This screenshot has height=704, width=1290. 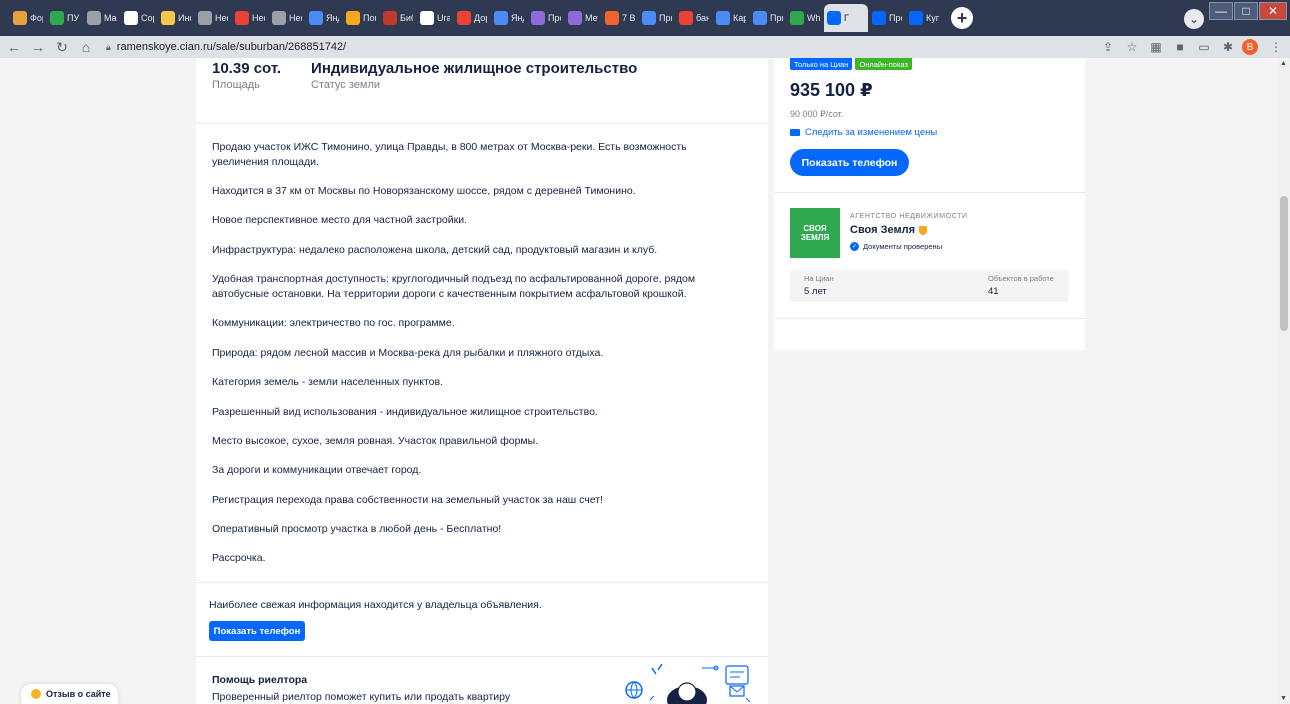 What do you see at coordinates (776, 18) in the screenshot?
I see `tab-title: При` at bounding box center [776, 18].